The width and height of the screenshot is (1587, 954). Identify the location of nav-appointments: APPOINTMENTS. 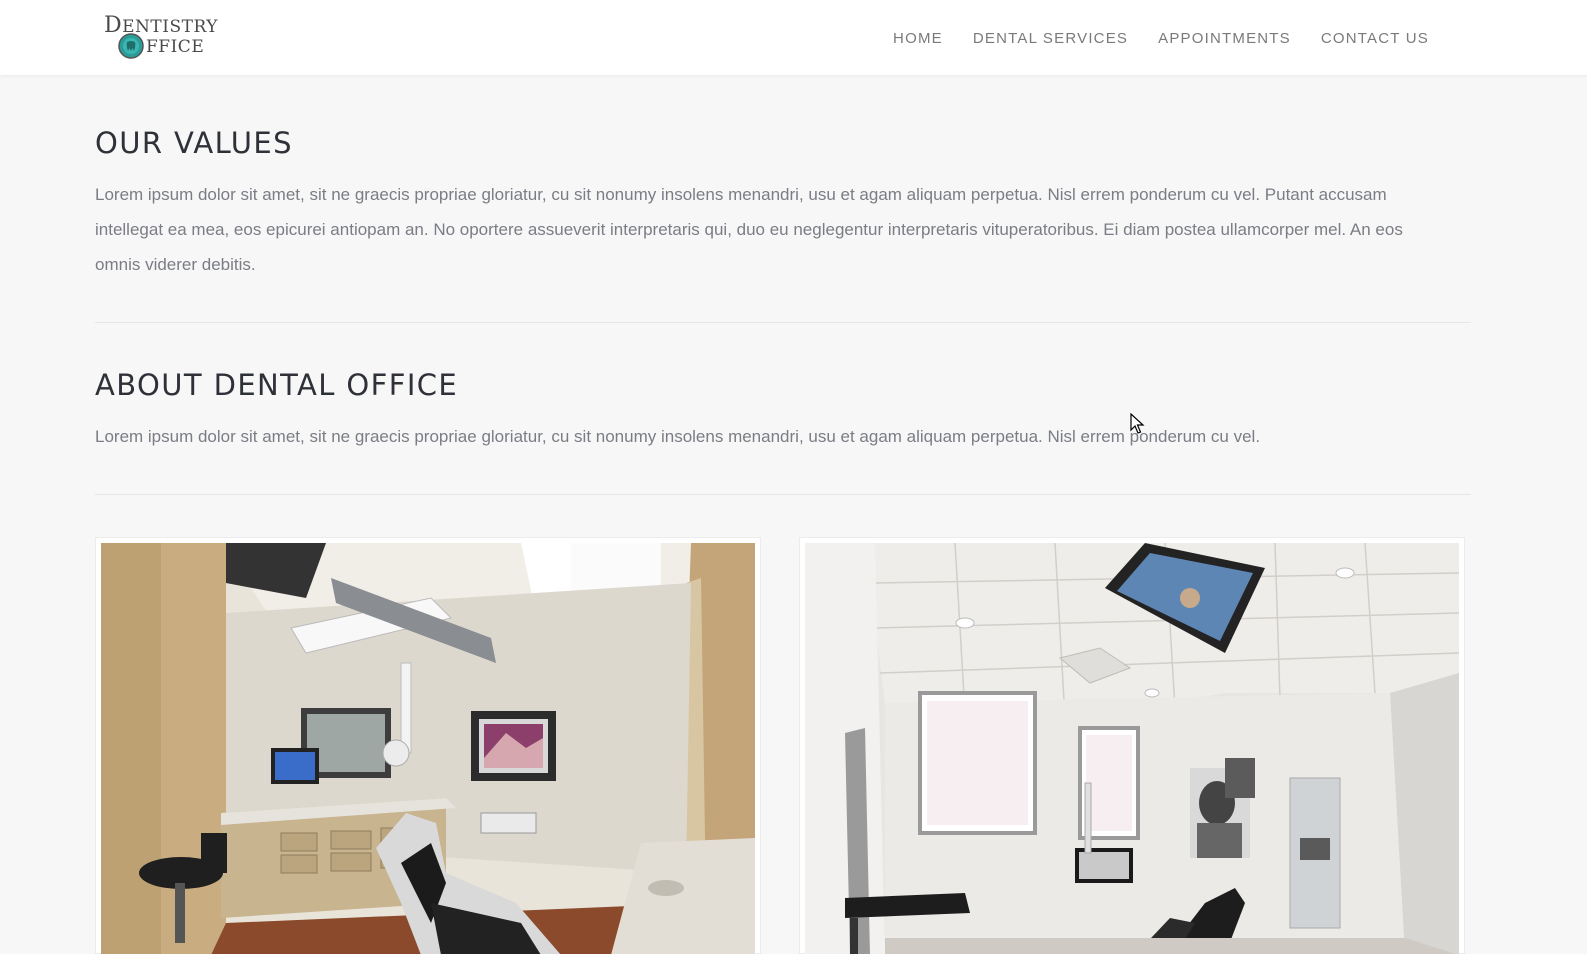
(1224, 39).